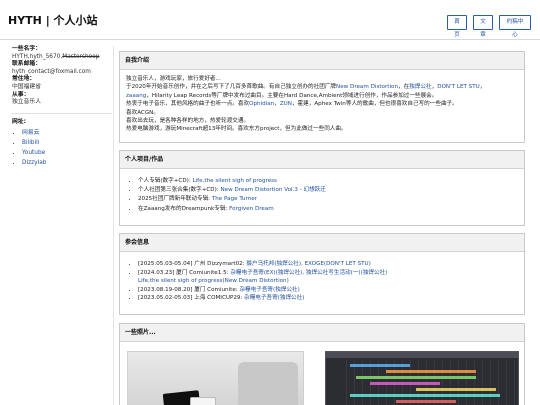 The width and height of the screenshot is (540, 405). What do you see at coordinates (286, 104) in the screenshot?
I see `link-zun: ZUN` at bounding box center [286, 104].